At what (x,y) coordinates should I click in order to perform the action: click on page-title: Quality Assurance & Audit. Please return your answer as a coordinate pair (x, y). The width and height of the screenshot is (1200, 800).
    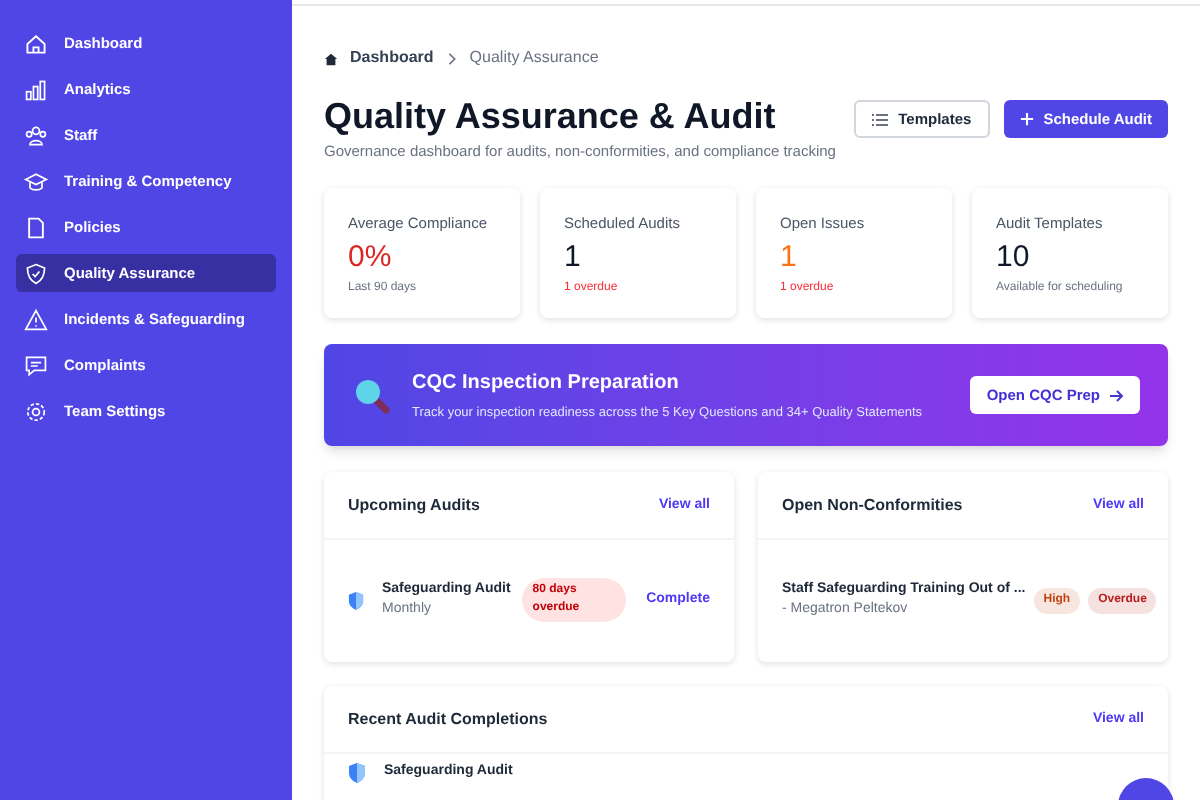
    Looking at the image, I should click on (551, 116).